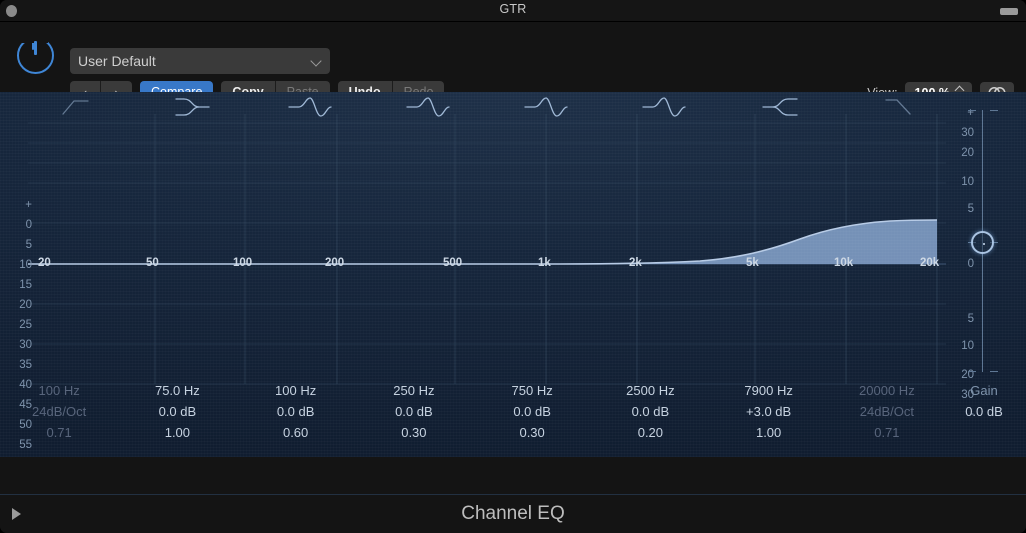 Image resolution: width=1026 pixels, height=533 pixels. I want to click on band-params-5: 750 Hz 0.0 dB 0.30, so click(532, 412).